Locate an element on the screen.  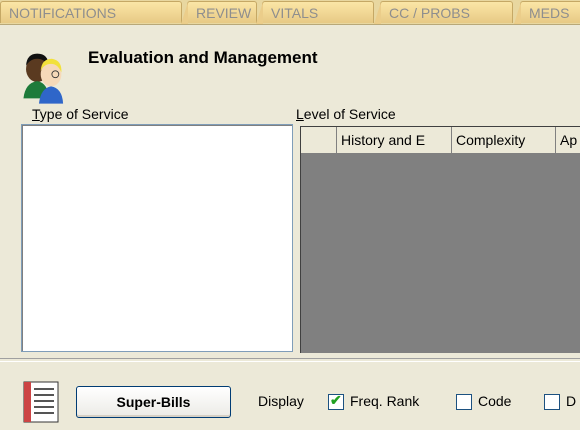
tab-label: NOTIFICATIONS is located at coordinates (63, 13).